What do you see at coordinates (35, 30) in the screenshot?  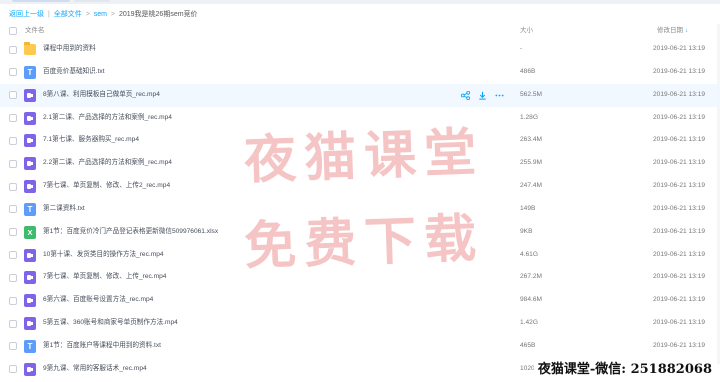 I see `column-header-name: 文件名` at bounding box center [35, 30].